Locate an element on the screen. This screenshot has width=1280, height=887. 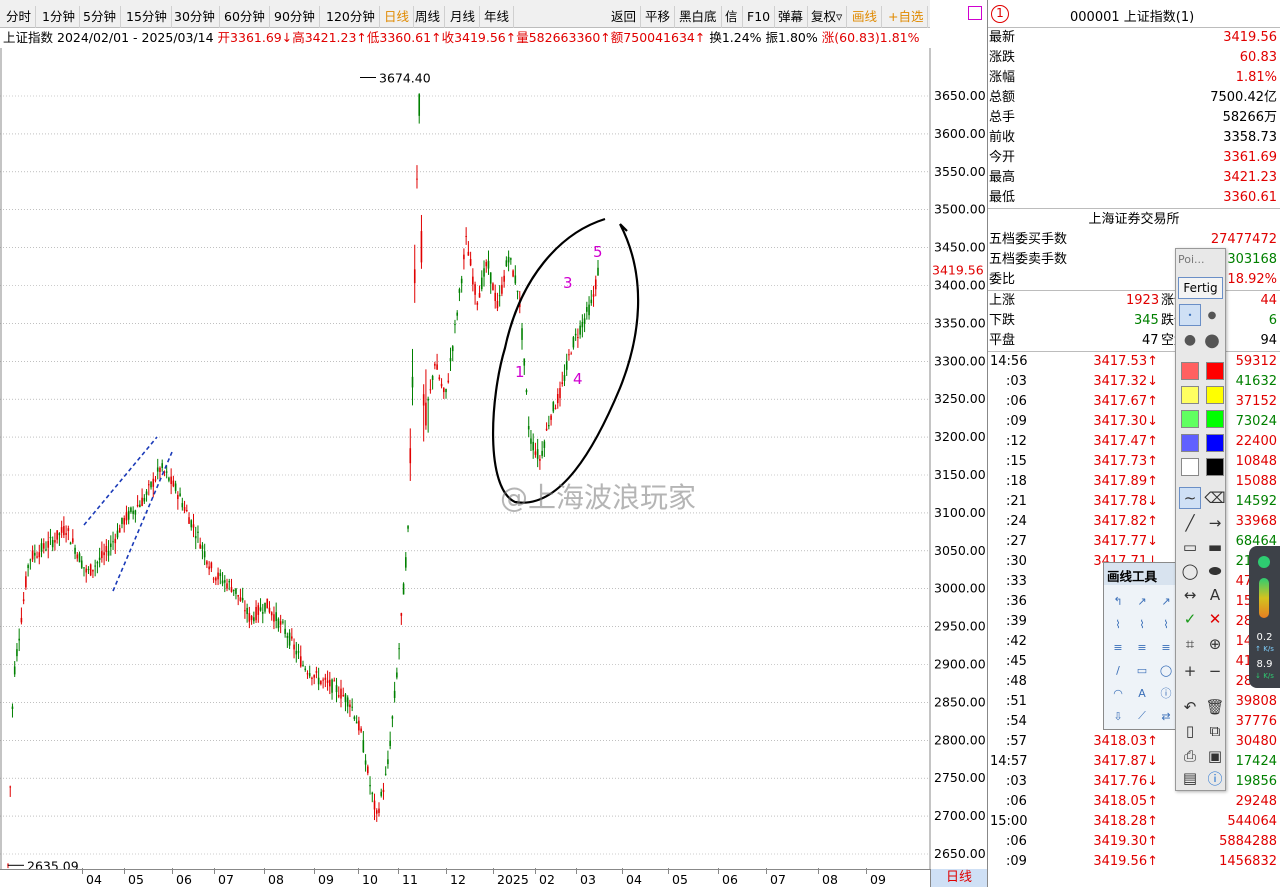
double-arrow-icon: ↔ is located at coordinates (1190, 595).